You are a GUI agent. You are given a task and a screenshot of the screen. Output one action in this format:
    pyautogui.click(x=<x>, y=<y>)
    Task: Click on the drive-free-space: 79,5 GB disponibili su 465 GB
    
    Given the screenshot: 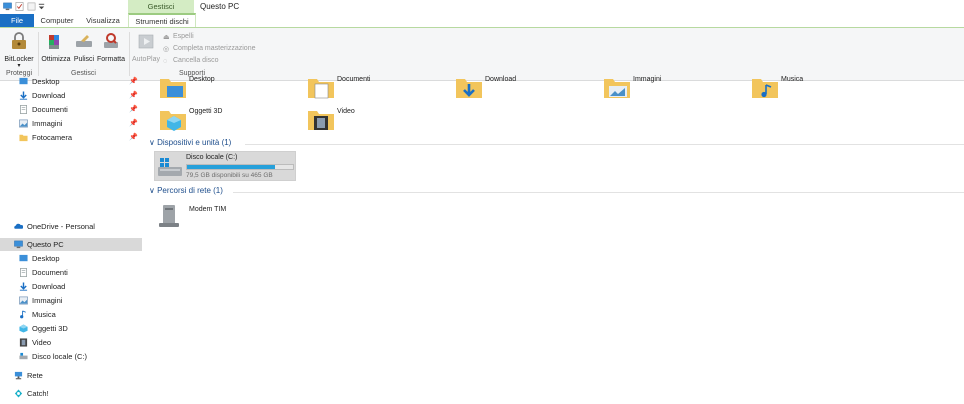 What is the action you would take?
    pyautogui.click(x=229, y=175)
    